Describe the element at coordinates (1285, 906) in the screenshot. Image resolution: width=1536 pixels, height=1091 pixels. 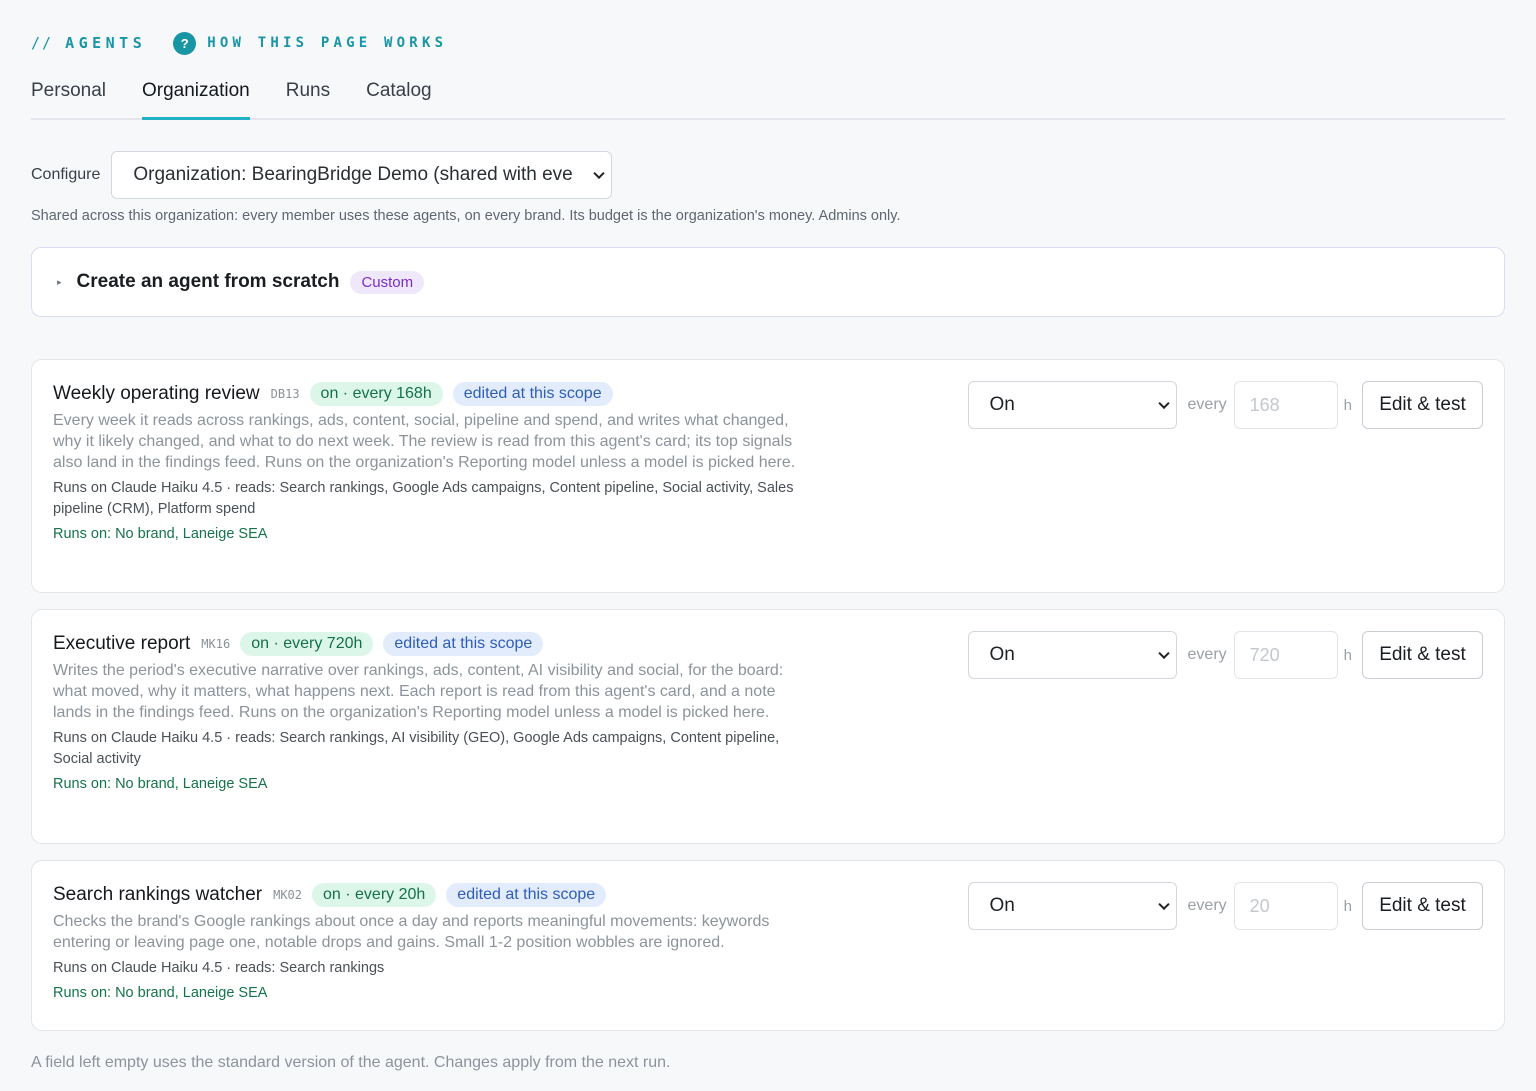
I see `interval-input: 20` at that location.